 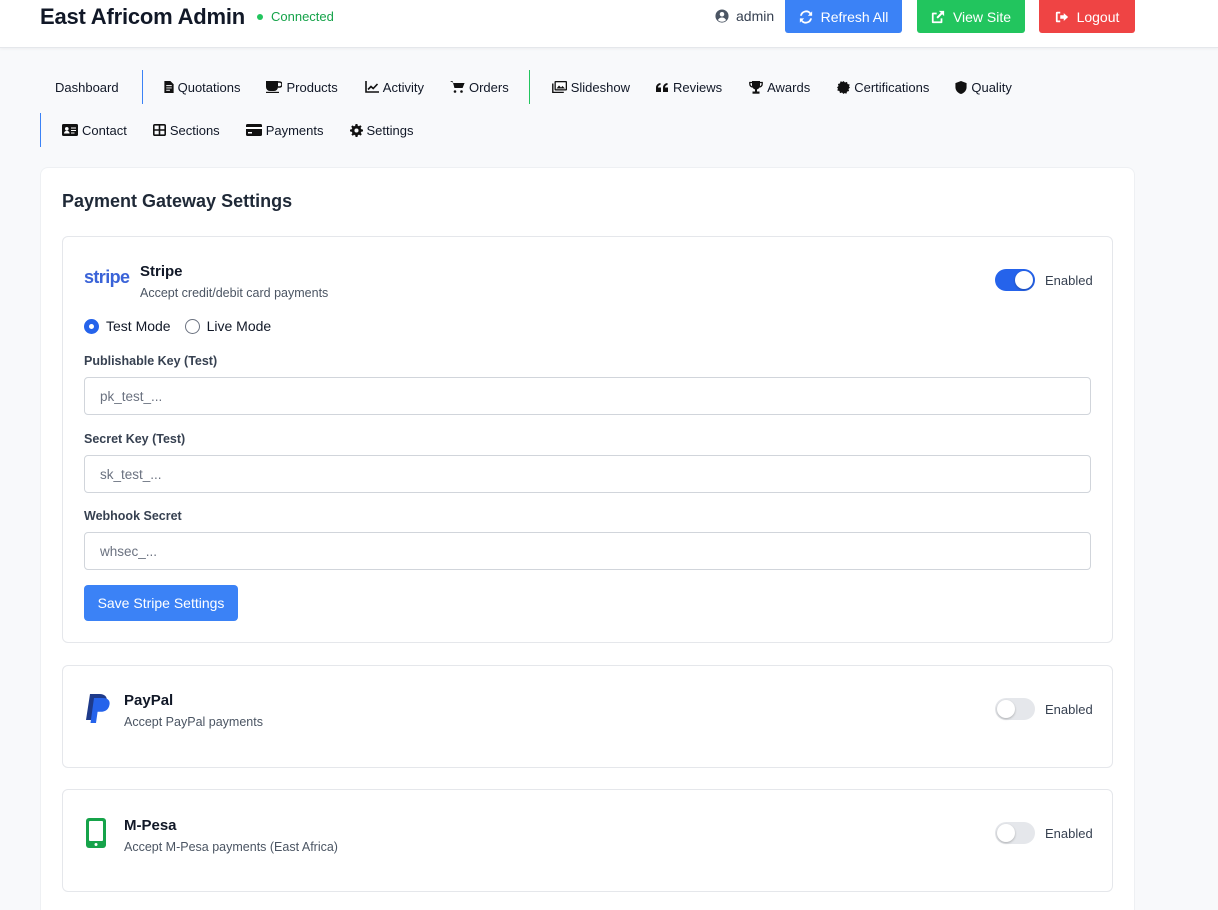 What do you see at coordinates (193, 722) in the screenshot?
I see `paypal-description: Accept PayPal payments` at bounding box center [193, 722].